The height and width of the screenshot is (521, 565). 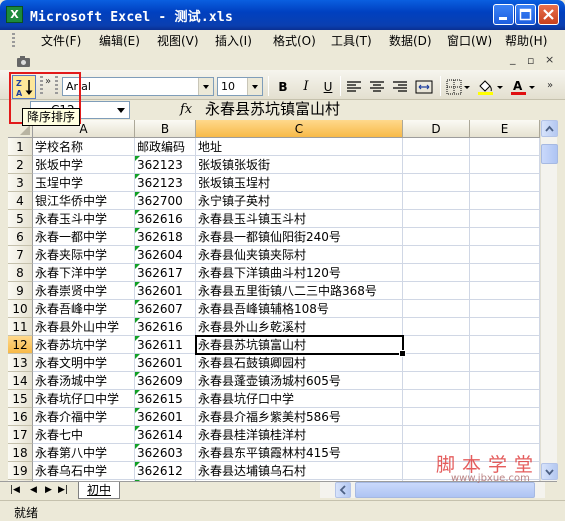 What do you see at coordinates (84, 381) in the screenshot?
I see `cell-a14: 永春汤城中学` at bounding box center [84, 381].